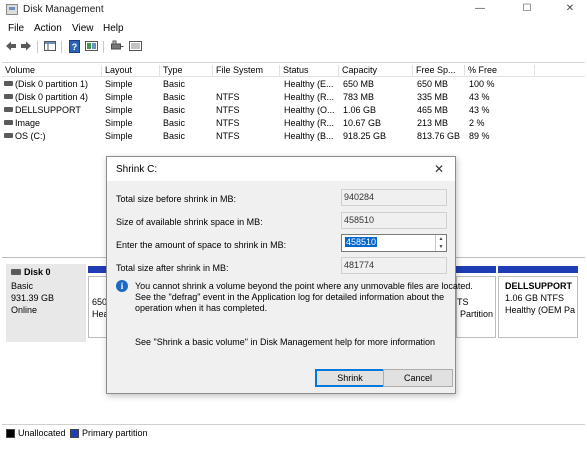 The width and height of the screenshot is (587, 460). What do you see at coordinates (365, 136) in the screenshot?
I see `volume-capacity: 918.25 GB` at bounding box center [365, 136].